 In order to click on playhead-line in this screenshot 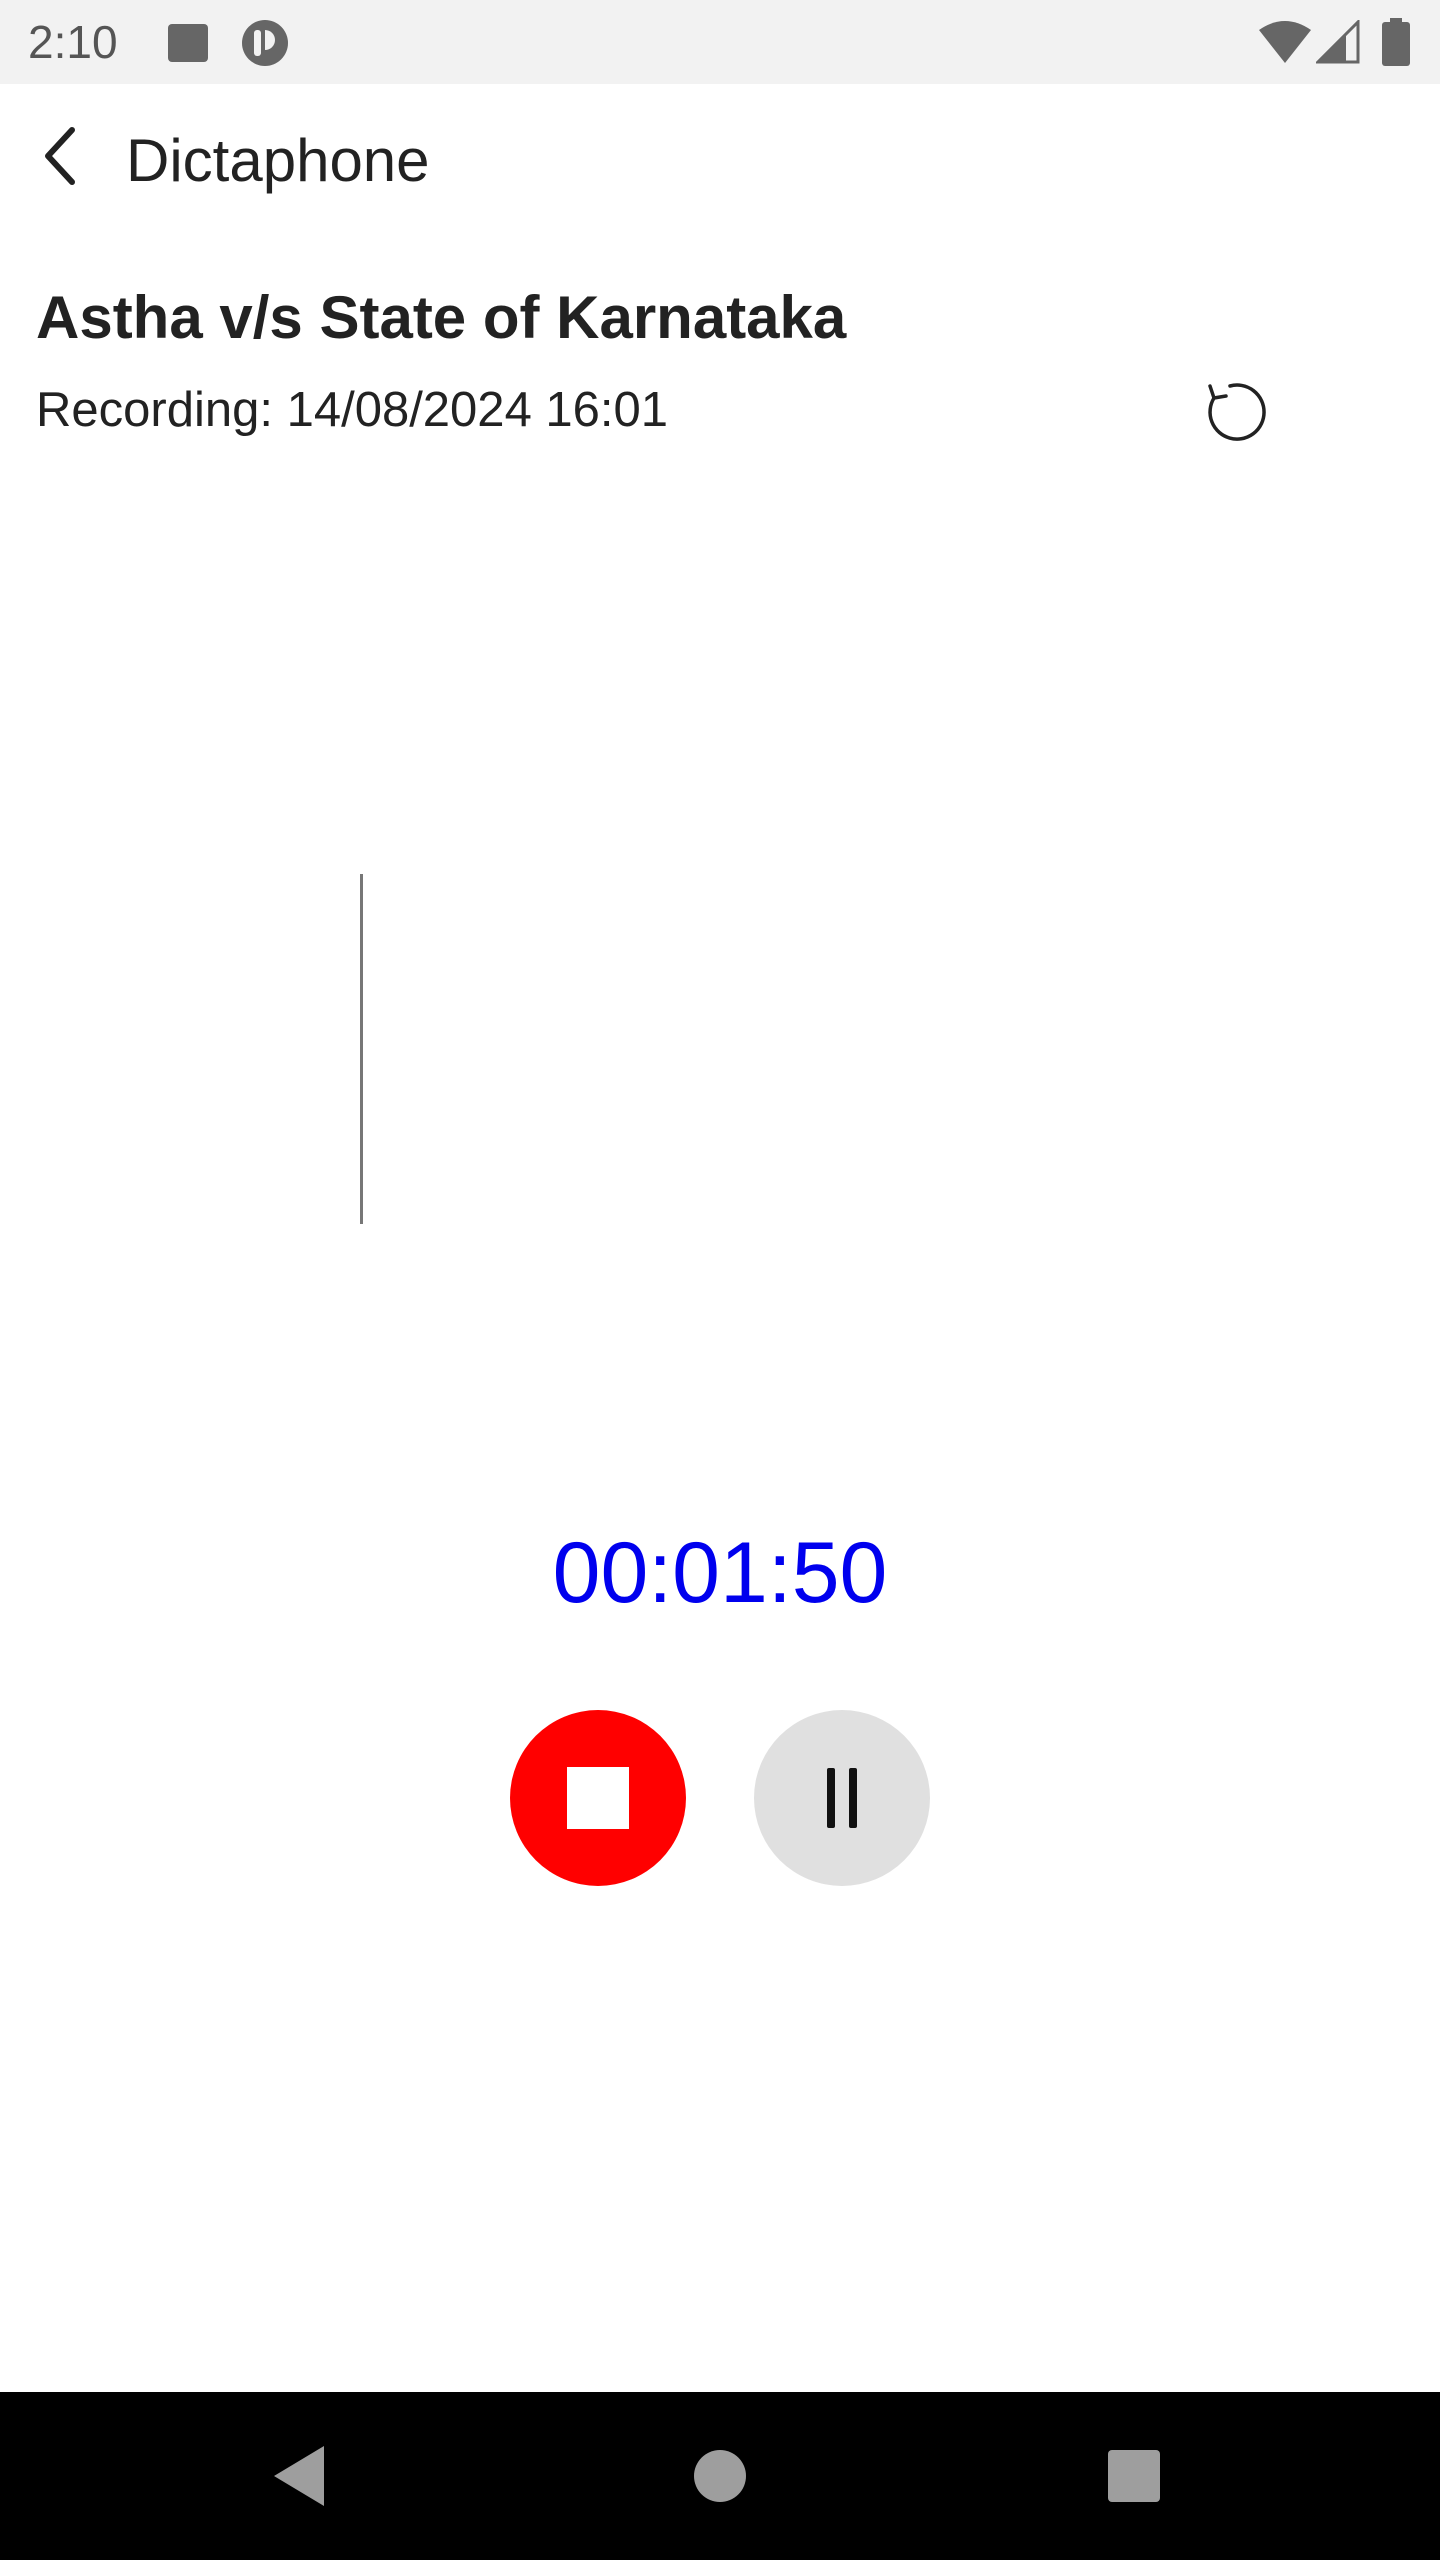, I will do `click(361, 1049)`.